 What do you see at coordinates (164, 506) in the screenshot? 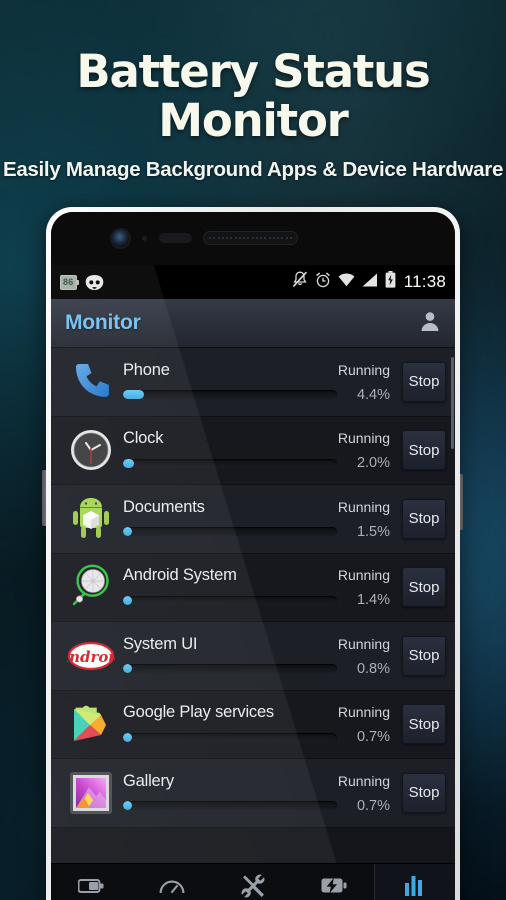
I see `app-name: Documents` at bounding box center [164, 506].